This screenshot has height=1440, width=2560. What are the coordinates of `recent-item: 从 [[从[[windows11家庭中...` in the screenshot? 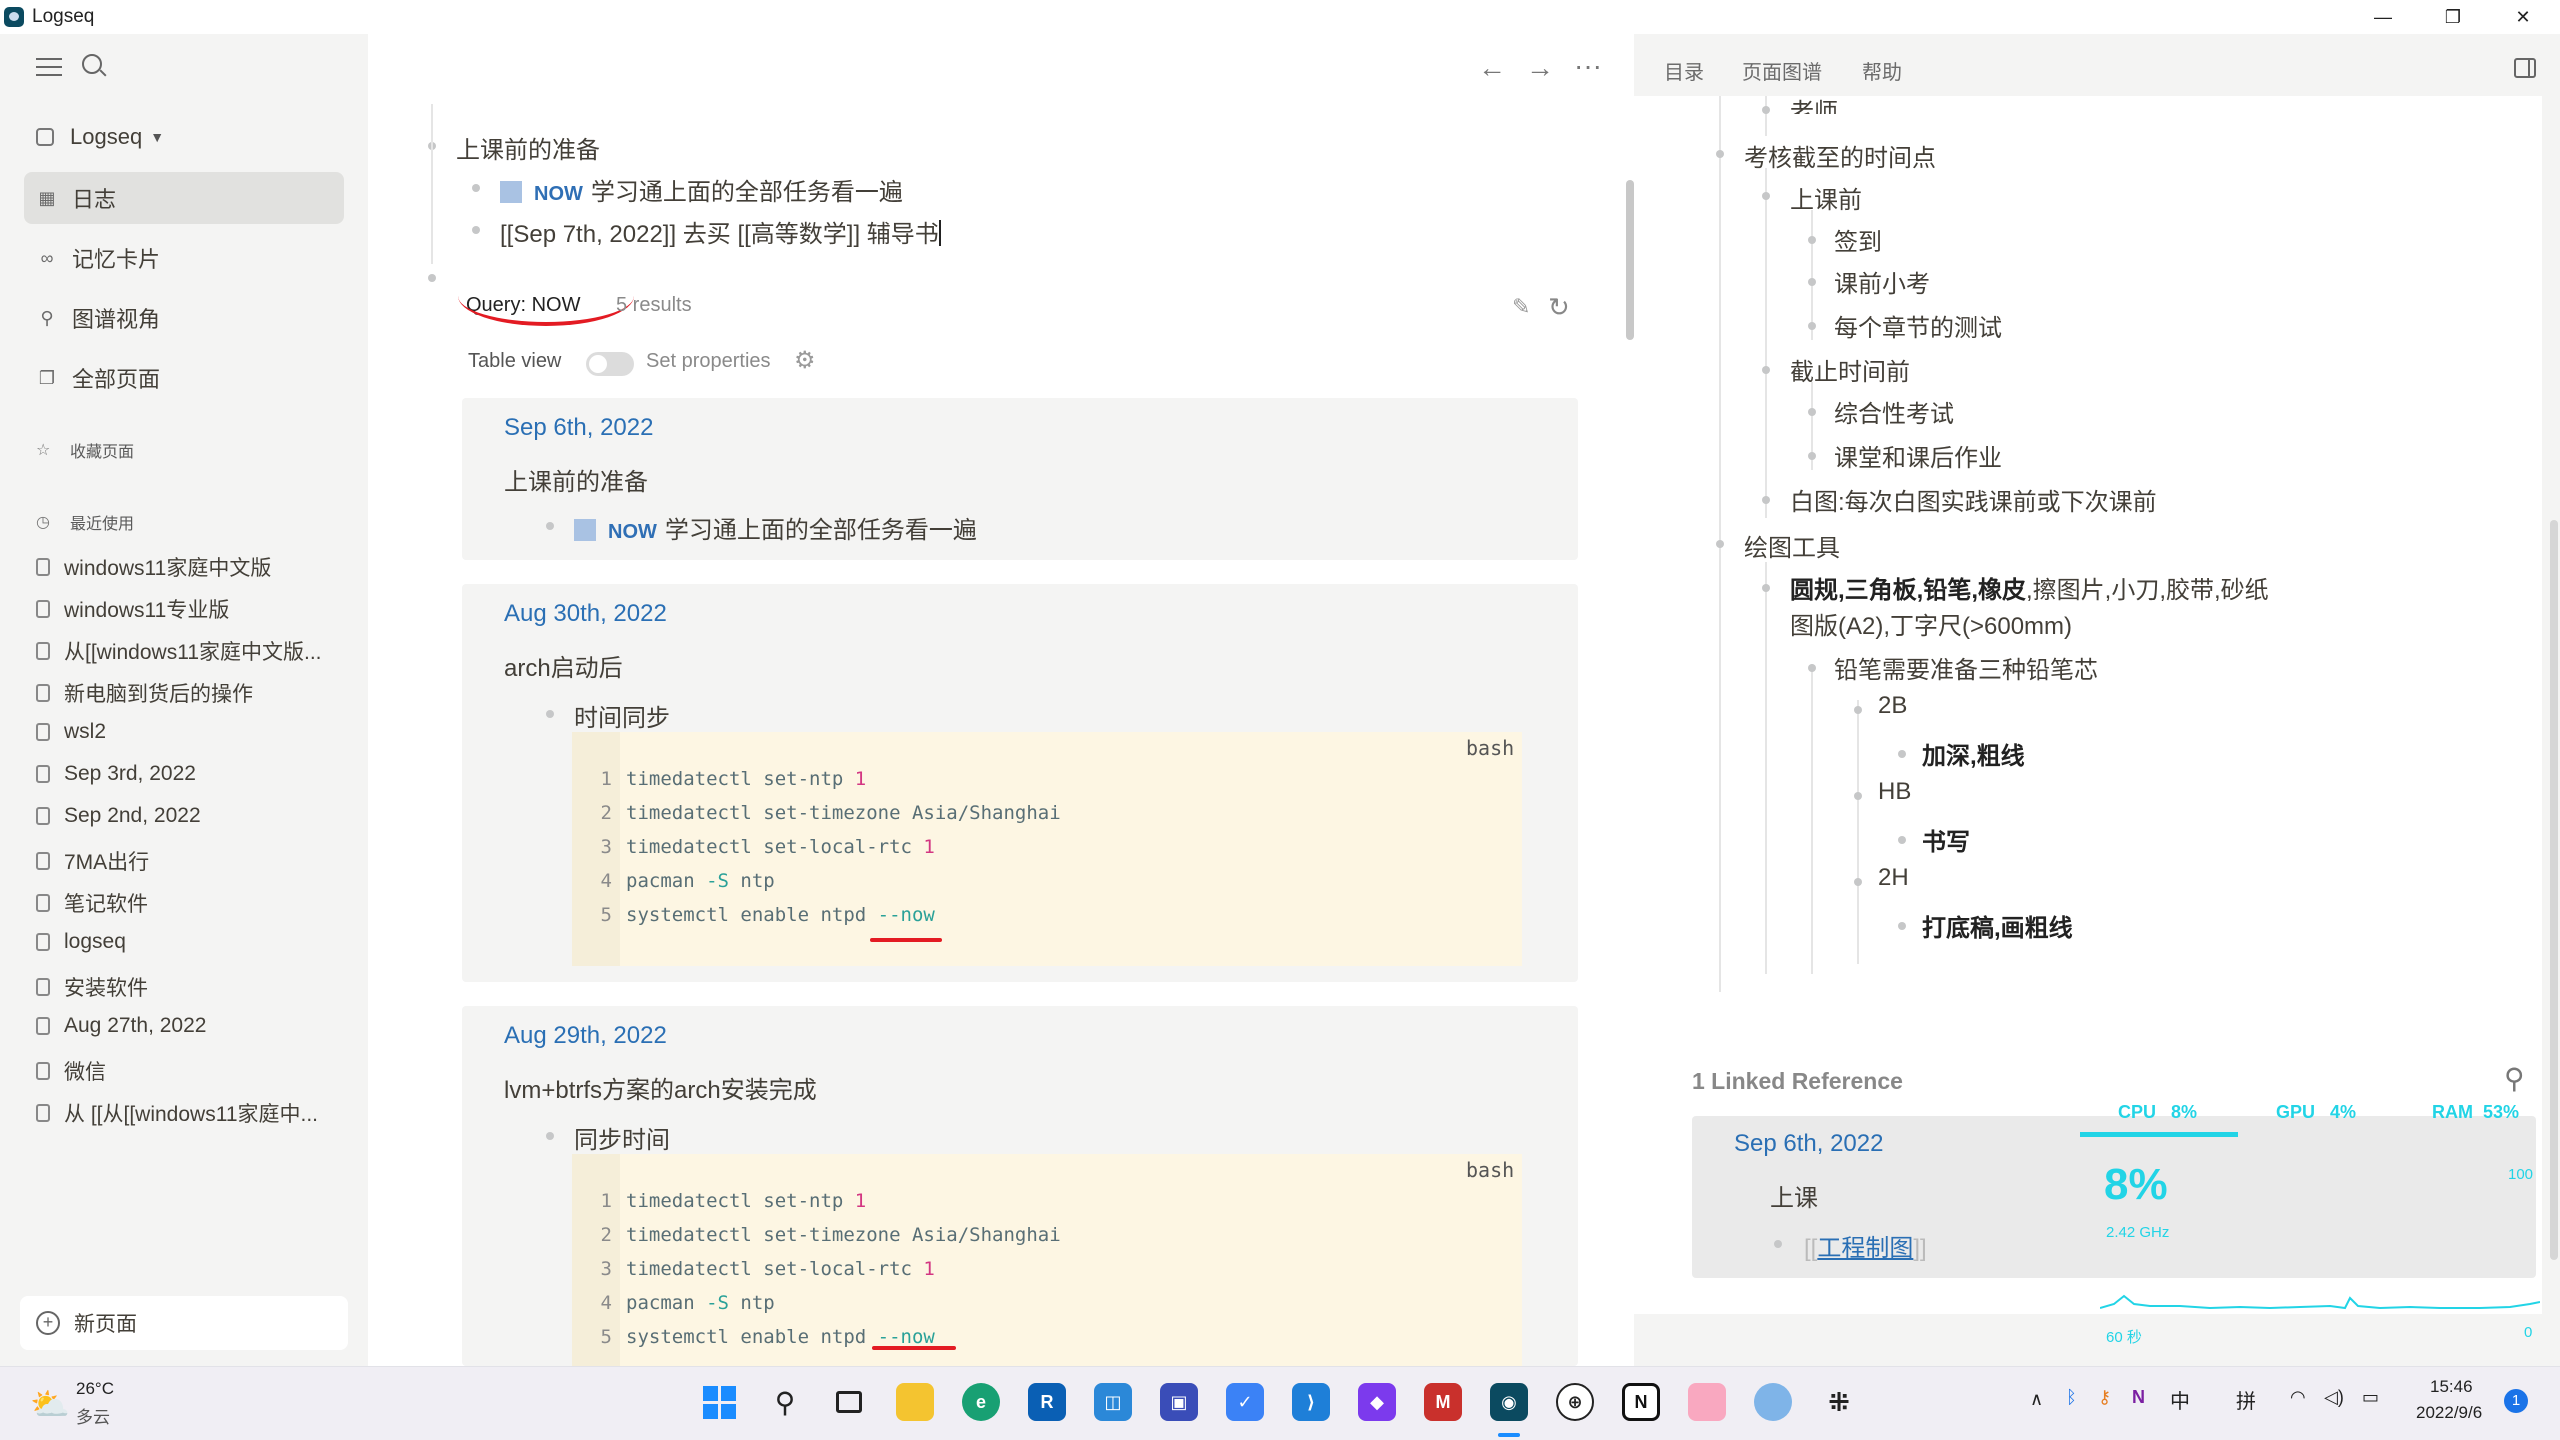 It's located at (191, 1113).